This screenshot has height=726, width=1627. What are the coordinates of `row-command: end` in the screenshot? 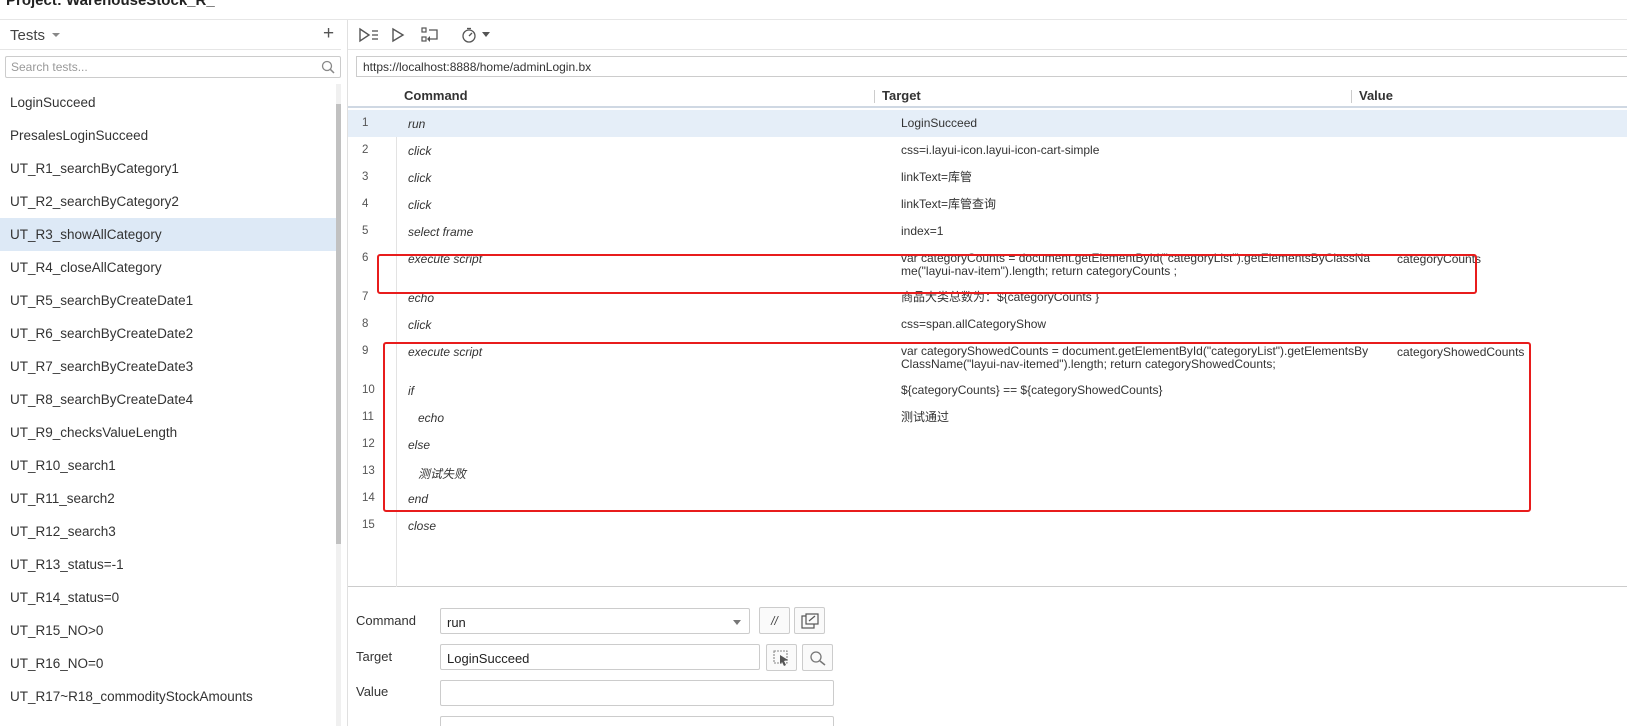 It's located at (418, 499).